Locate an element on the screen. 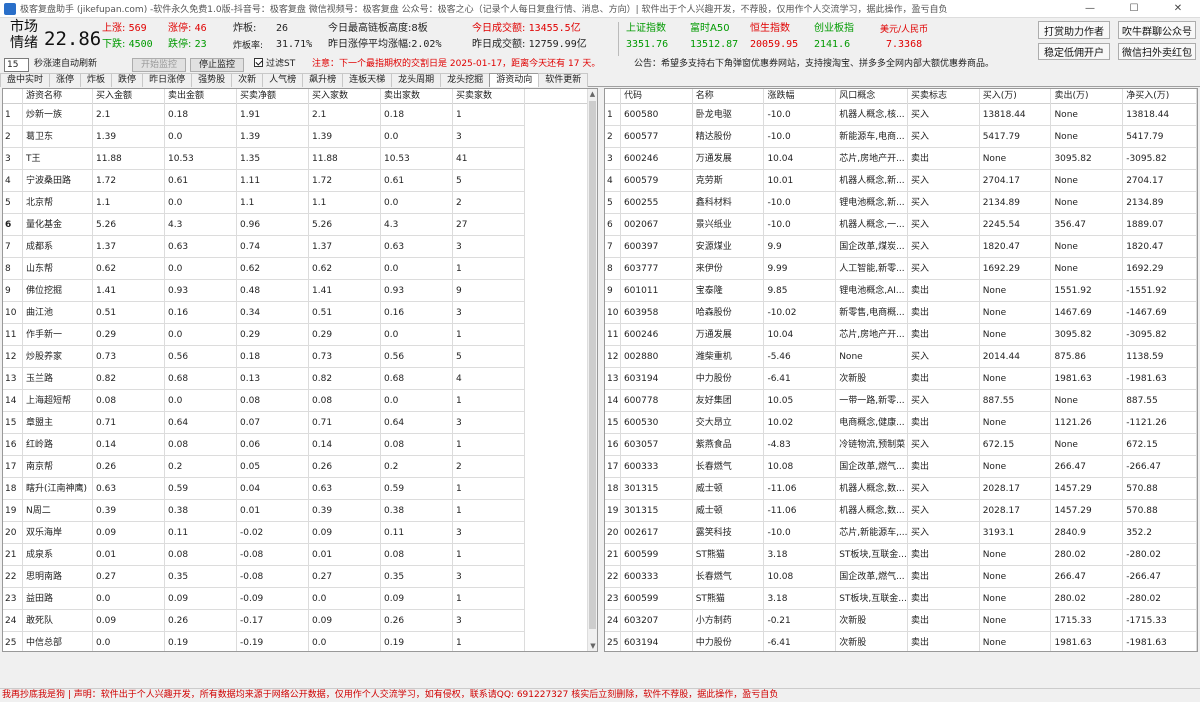 This screenshot has width=1200, height=702. scroll-down-arrow-icon: ▼ is located at coordinates (592, 646).